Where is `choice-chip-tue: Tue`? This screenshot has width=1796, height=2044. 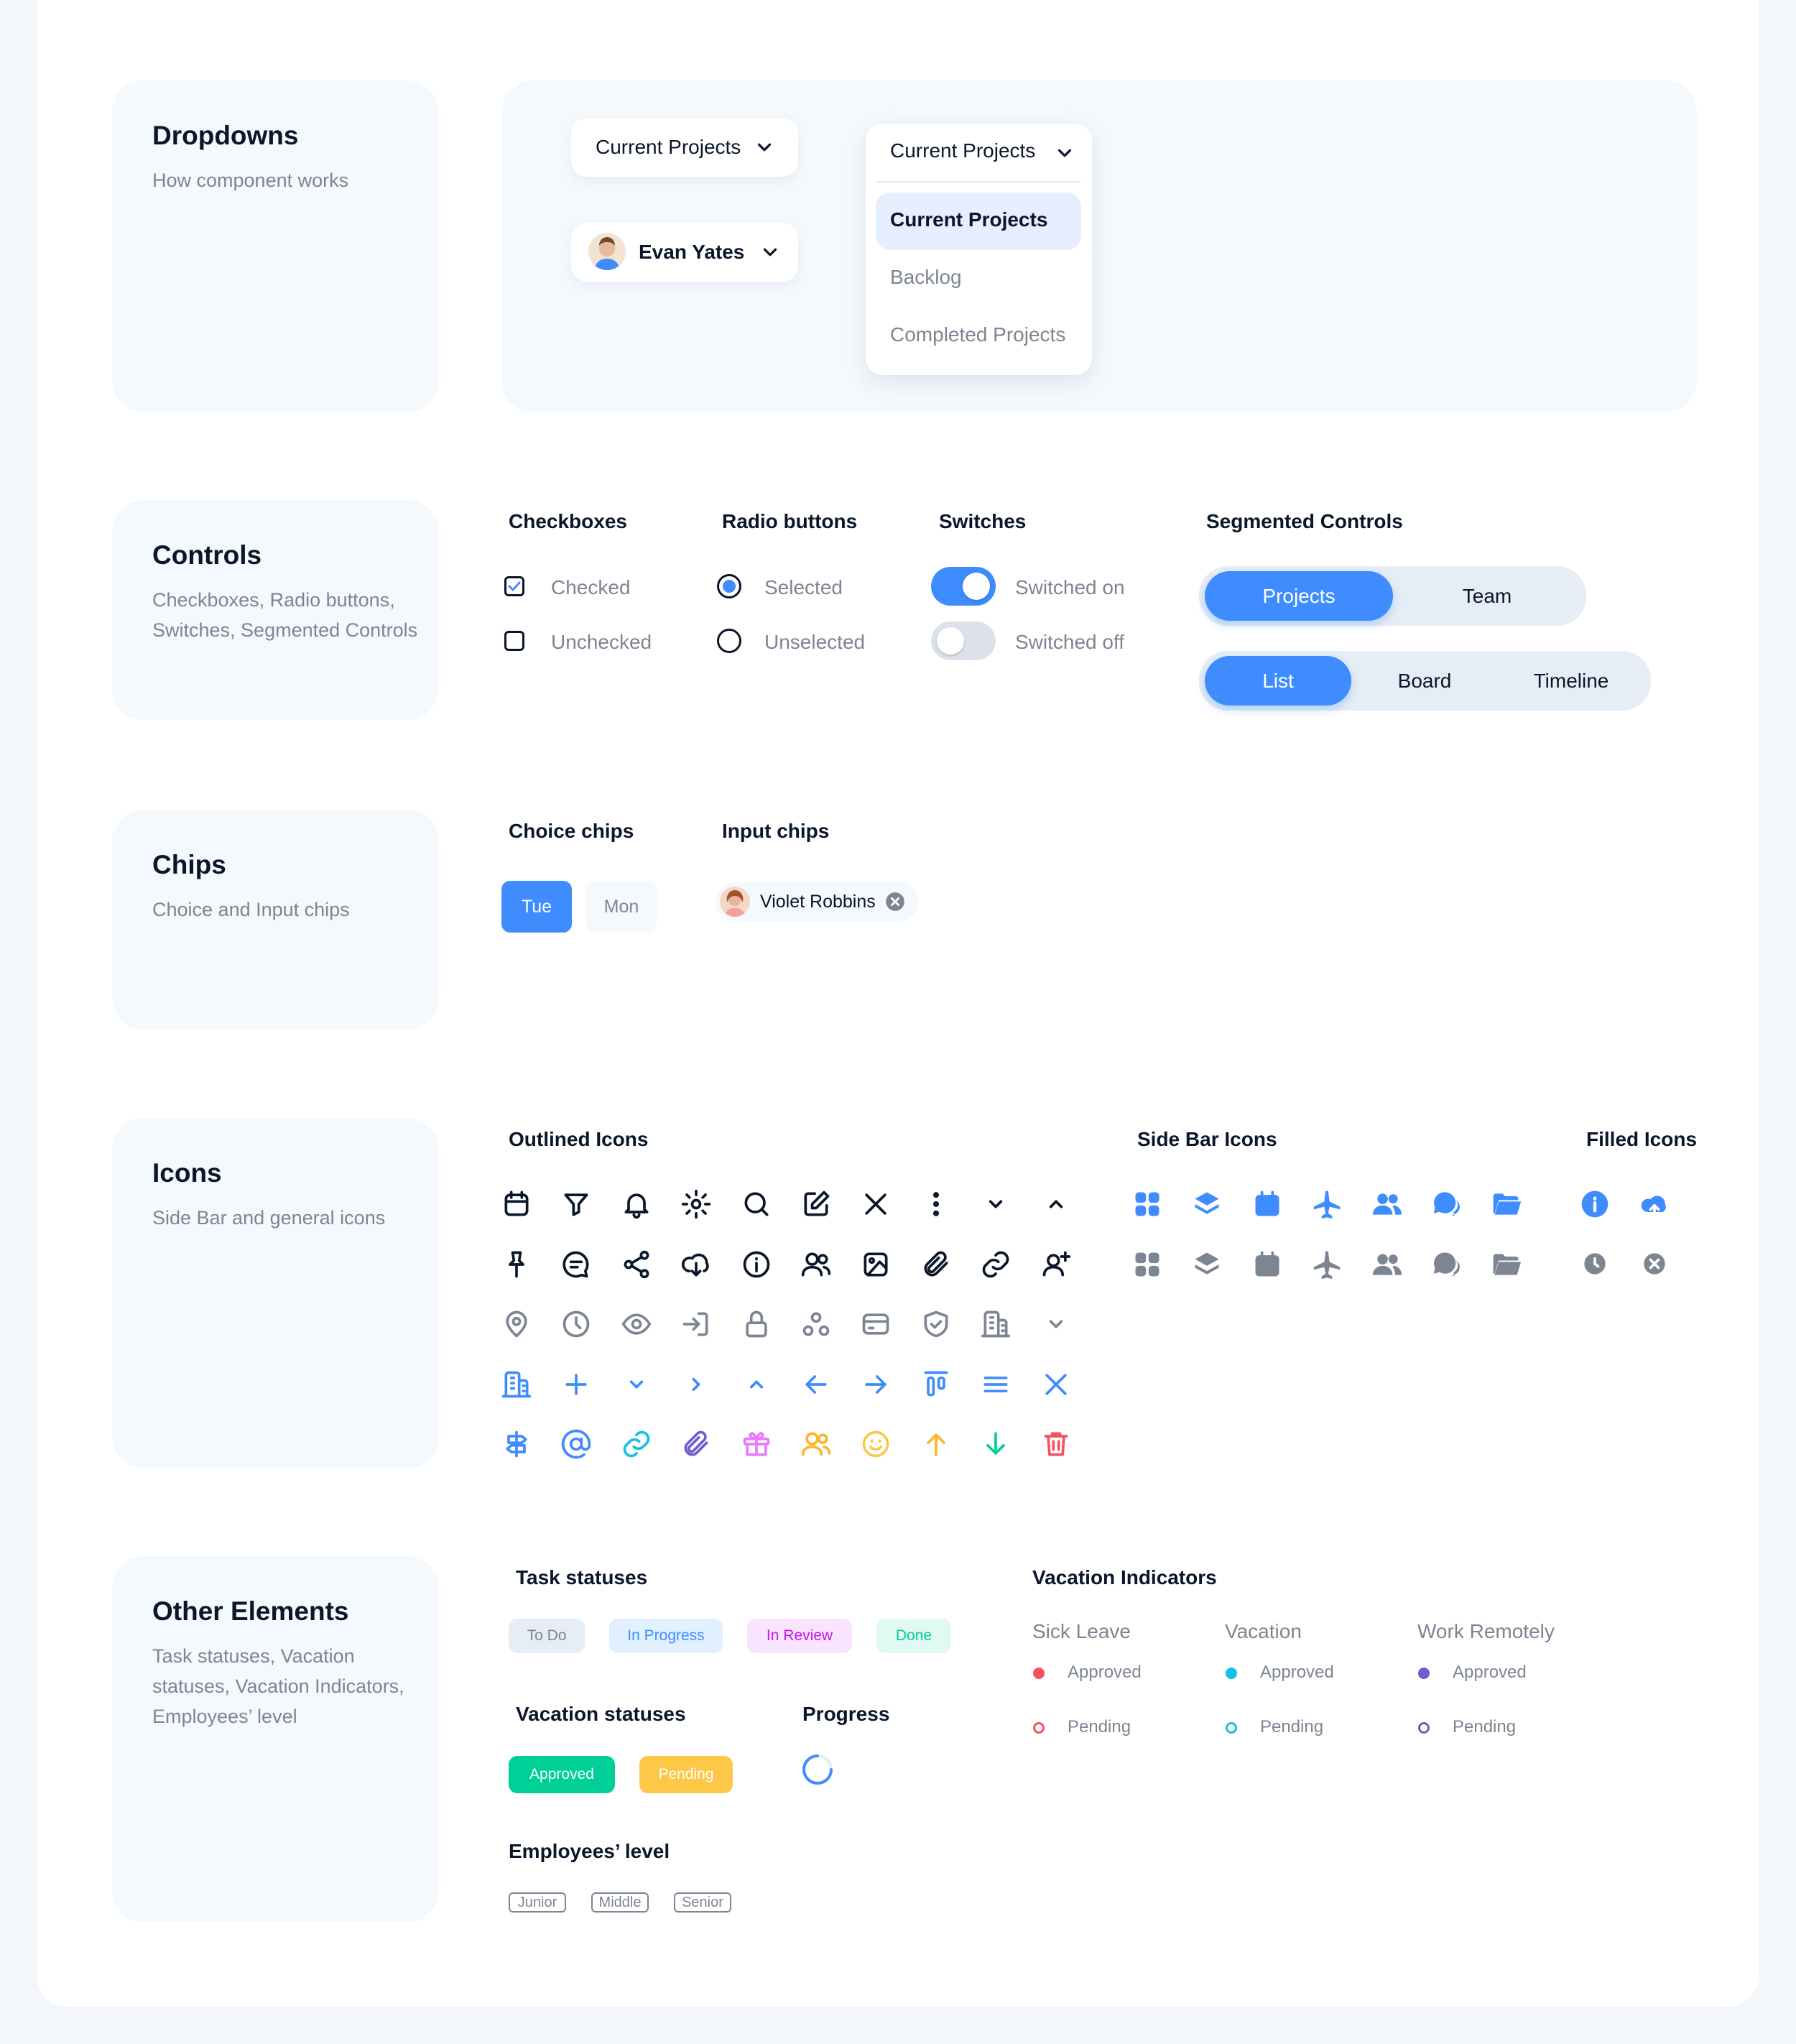 choice-chip-tue: Tue is located at coordinates (536, 907).